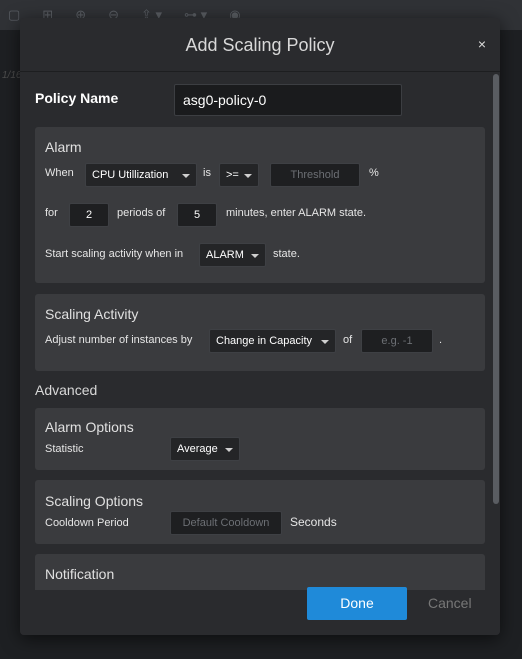  I want to click on close-icon: ×, so click(482, 44).